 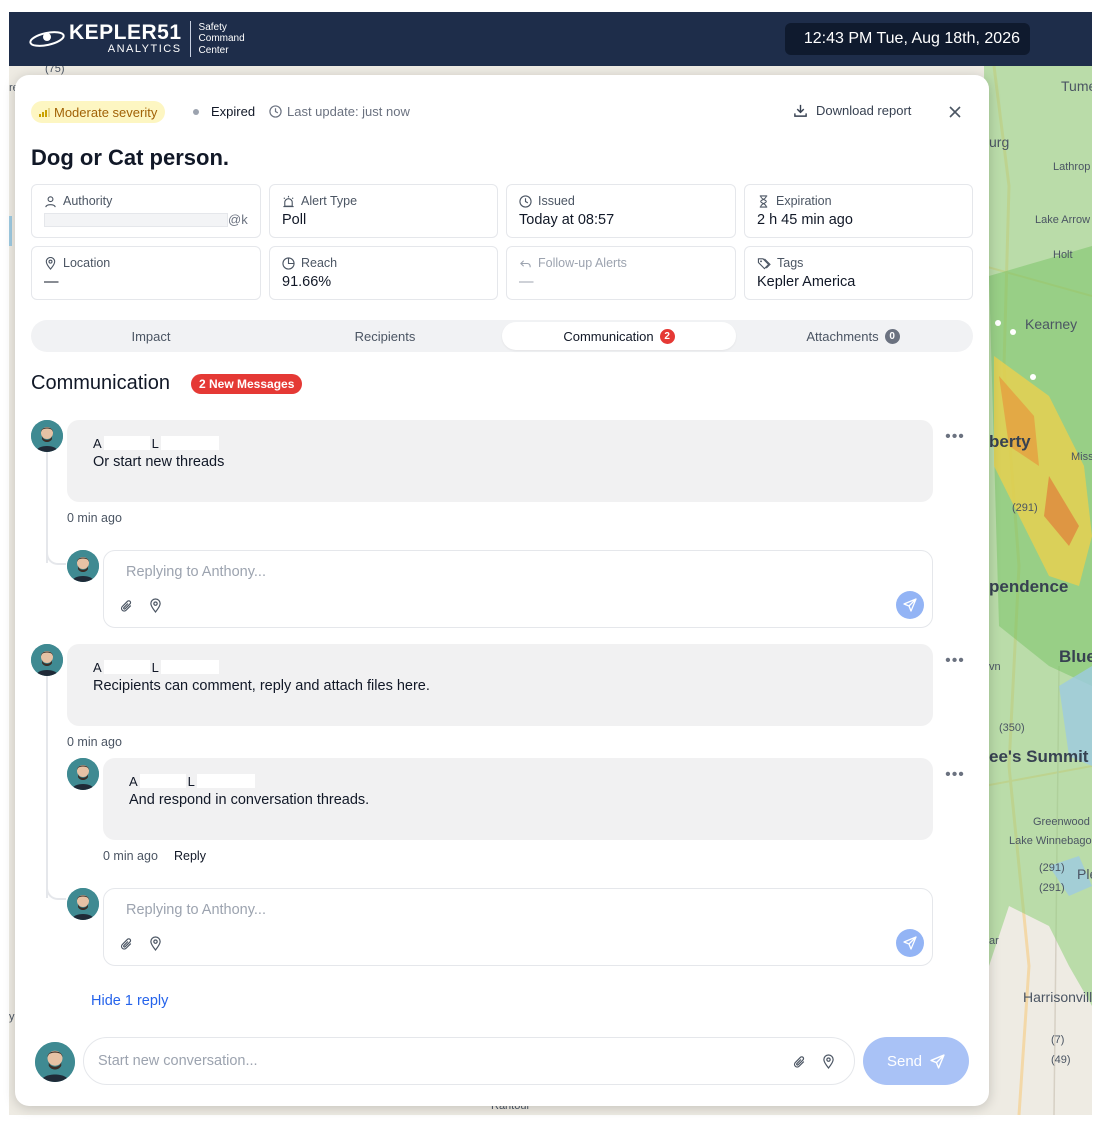 I want to click on alert-type-label: Alert Type, so click(x=329, y=201).